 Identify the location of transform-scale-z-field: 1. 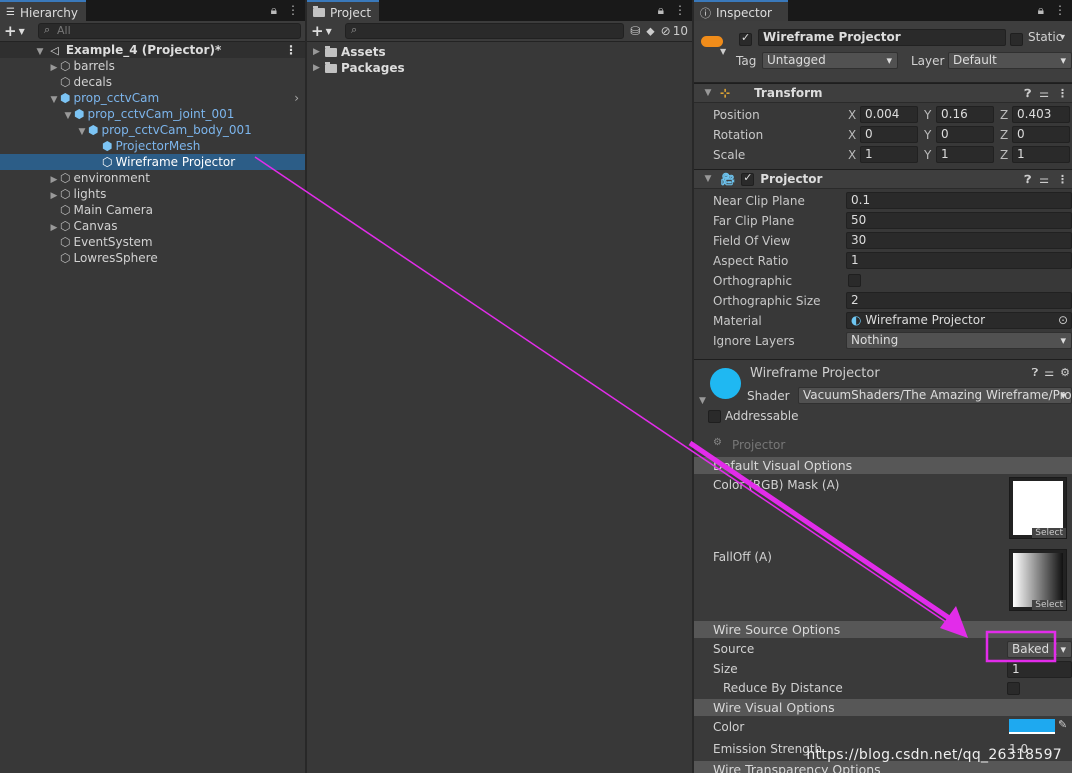
(1041, 154).